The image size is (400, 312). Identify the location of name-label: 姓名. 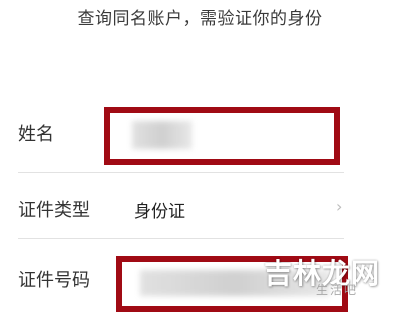
(36, 134).